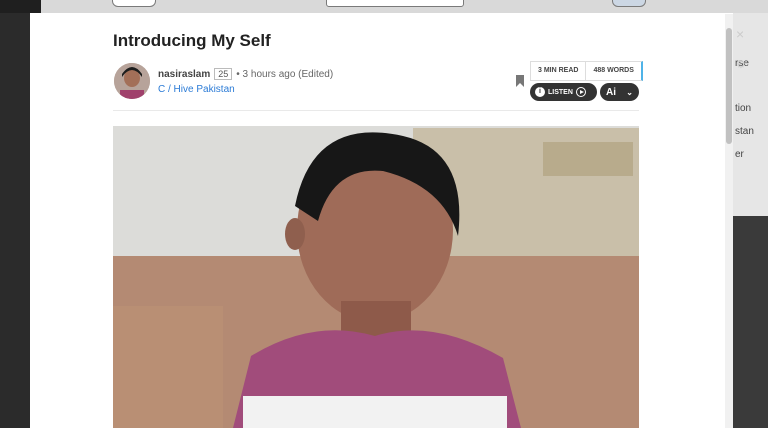 Image resolution: width=768 pixels, height=428 pixels. I want to click on background-right-sidebar, so click(750, 114).